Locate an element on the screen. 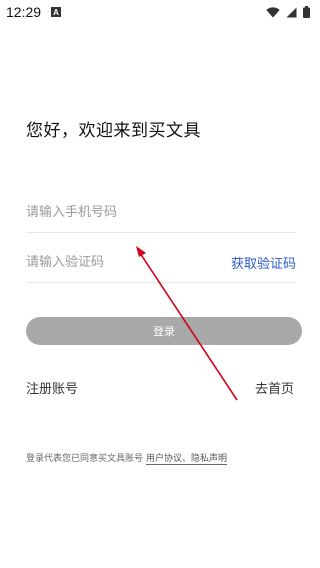 Image resolution: width=320 pixels, height=568 pixels. get-code-button: 获取验证码 is located at coordinates (263, 262).